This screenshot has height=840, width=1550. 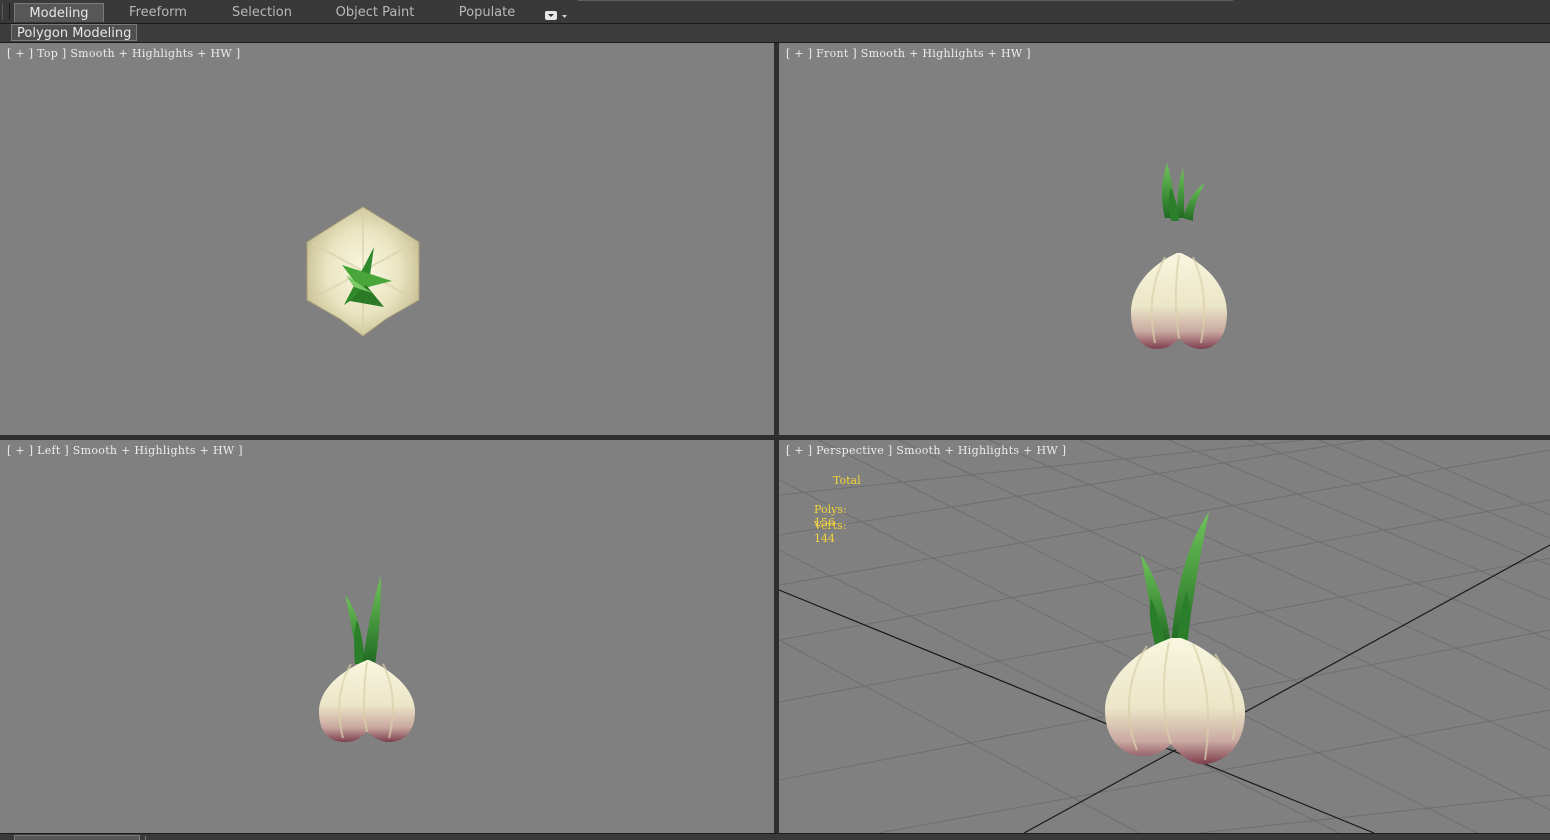 What do you see at coordinates (905, 0) in the screenshot?
I see `ribbon-divider` at bounding box center [905, 0].